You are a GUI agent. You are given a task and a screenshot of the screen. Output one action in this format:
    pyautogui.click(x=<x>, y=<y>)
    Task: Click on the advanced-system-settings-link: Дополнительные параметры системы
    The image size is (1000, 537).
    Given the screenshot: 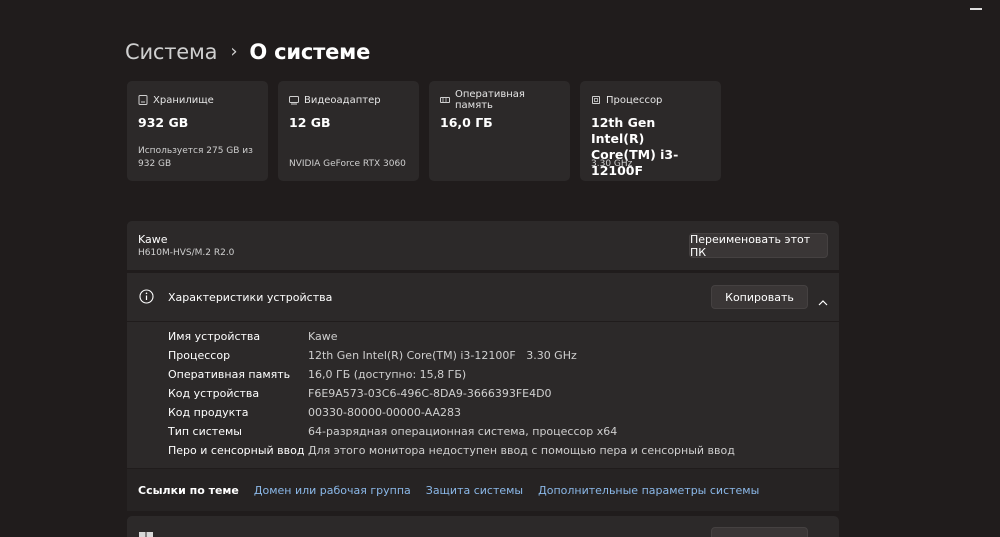 What is the action you would take?
    pyautogui.click(x=648, y=490)
    